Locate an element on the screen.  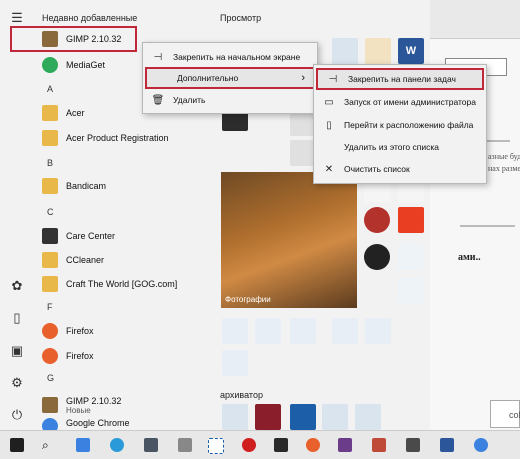
menu-item-label: Удалить из этого списка is located at coordinates (391, 147).